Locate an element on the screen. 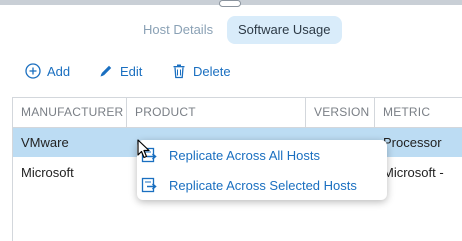  edit-button-label: Edit is located at coordinates (131, 71).